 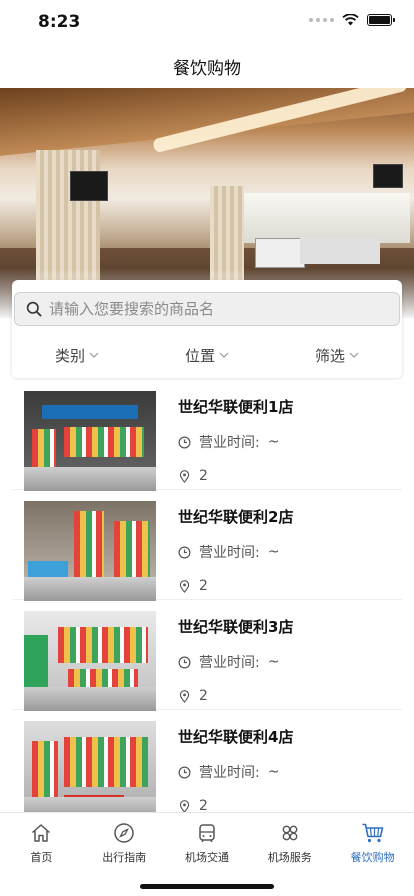 What do you see at coordinates (372, 857) in the screenshot?
I see `tab-label: 餐饮购物` at bounding box center [372, 857].